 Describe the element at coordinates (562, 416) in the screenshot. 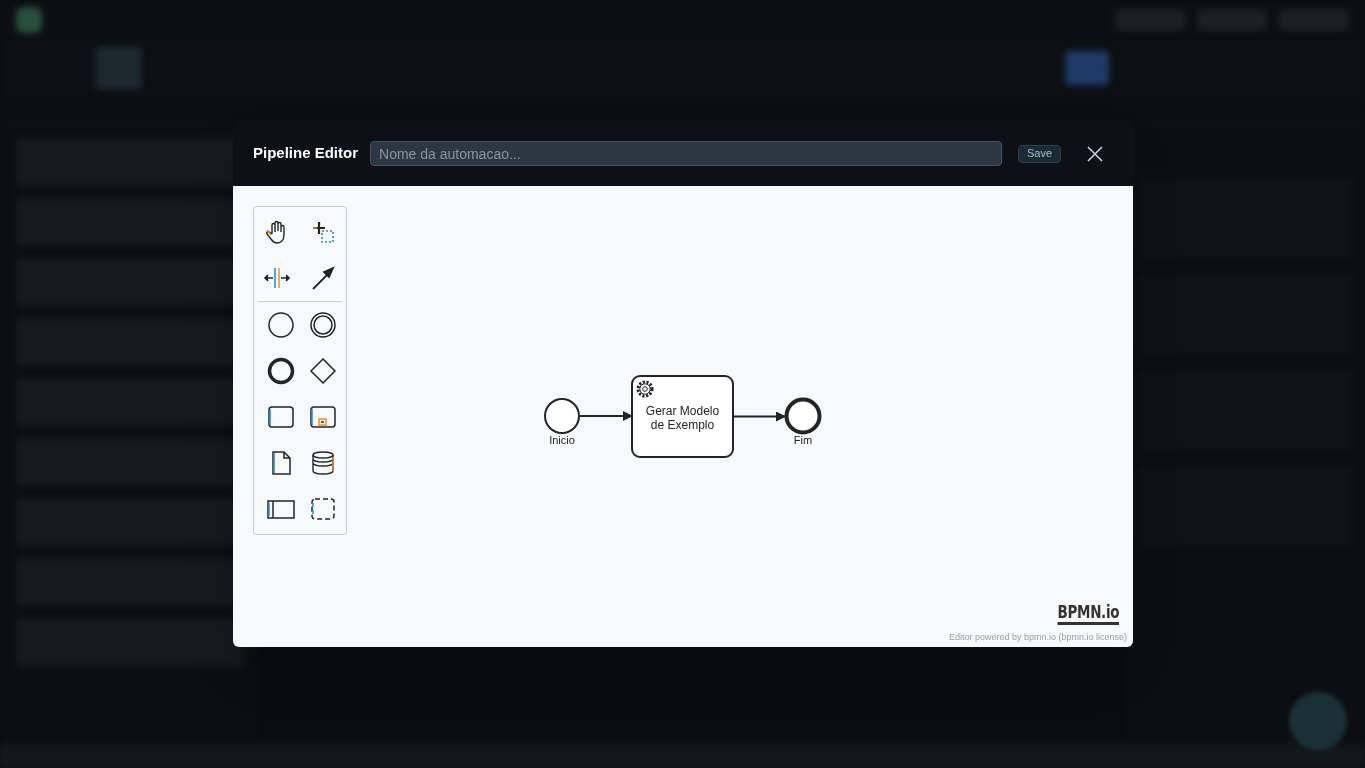

I see `start-event` at that location.